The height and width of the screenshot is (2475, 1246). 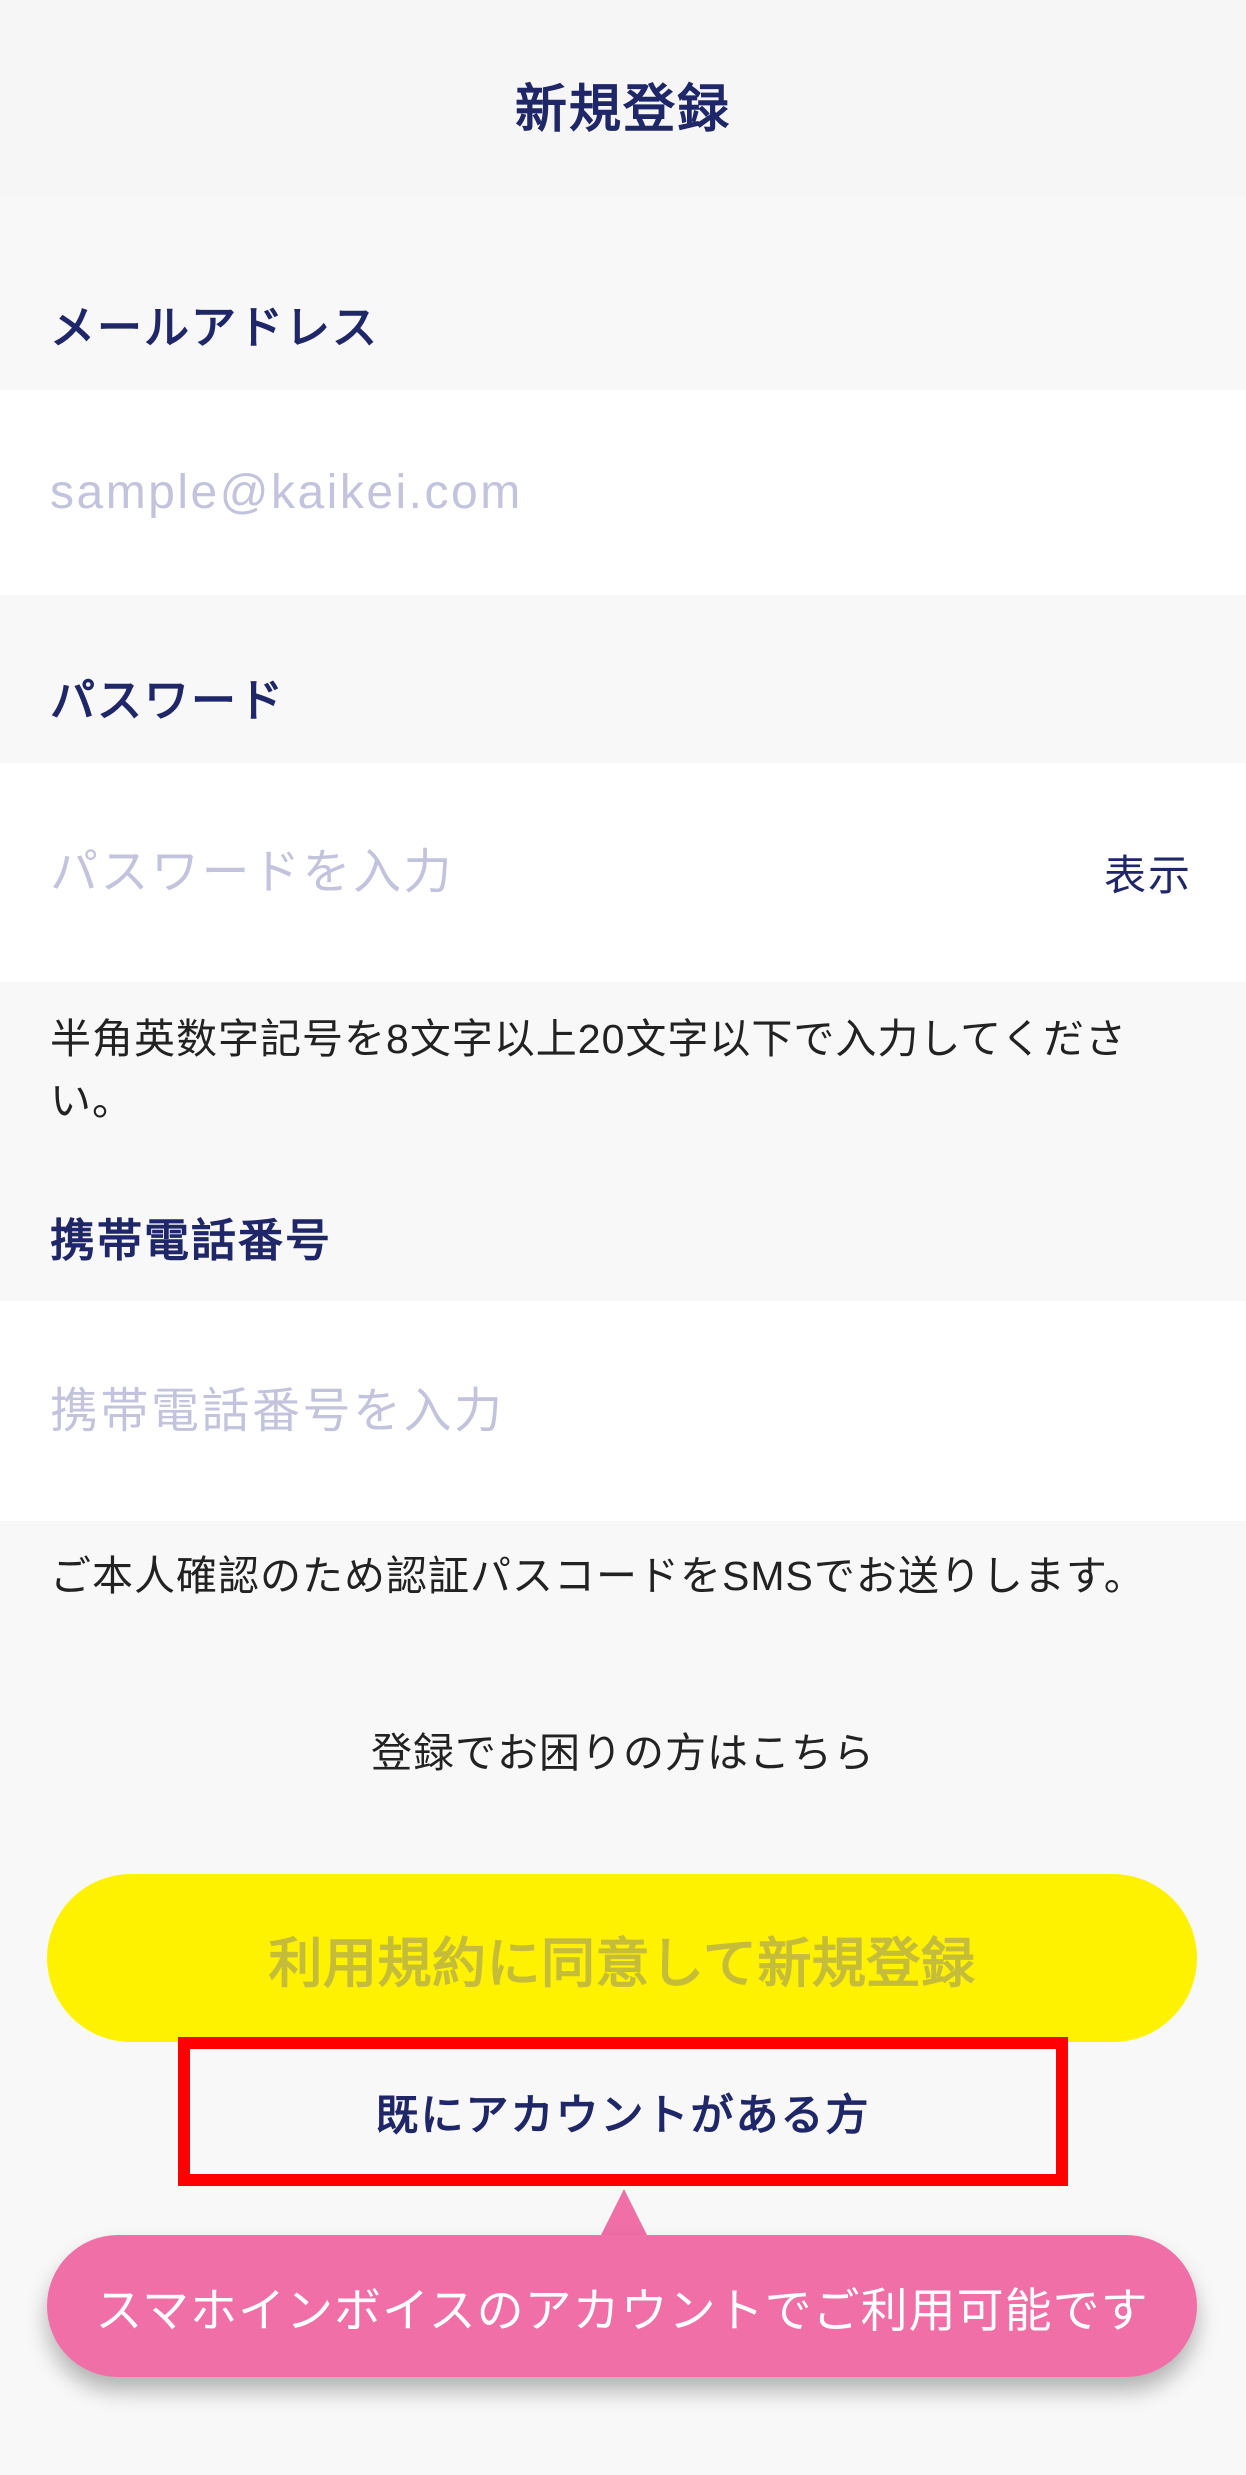 What do you see at coordinates (191, 1240) in the screenshot?
I see `phone-label: 携帯電話番号` at bounding box center [191, 1240].